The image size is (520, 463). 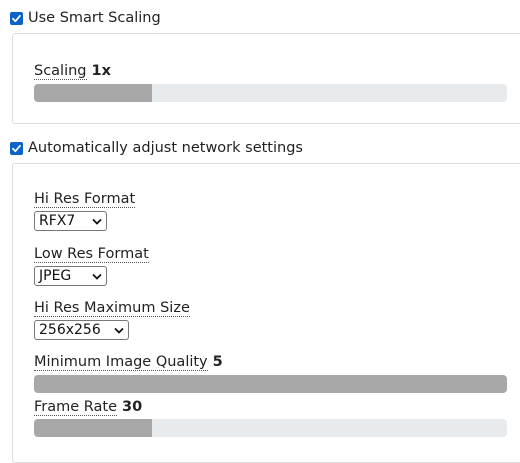 I want to click on low-res-format-name: Low Res Format, so click(x=91, y=254).